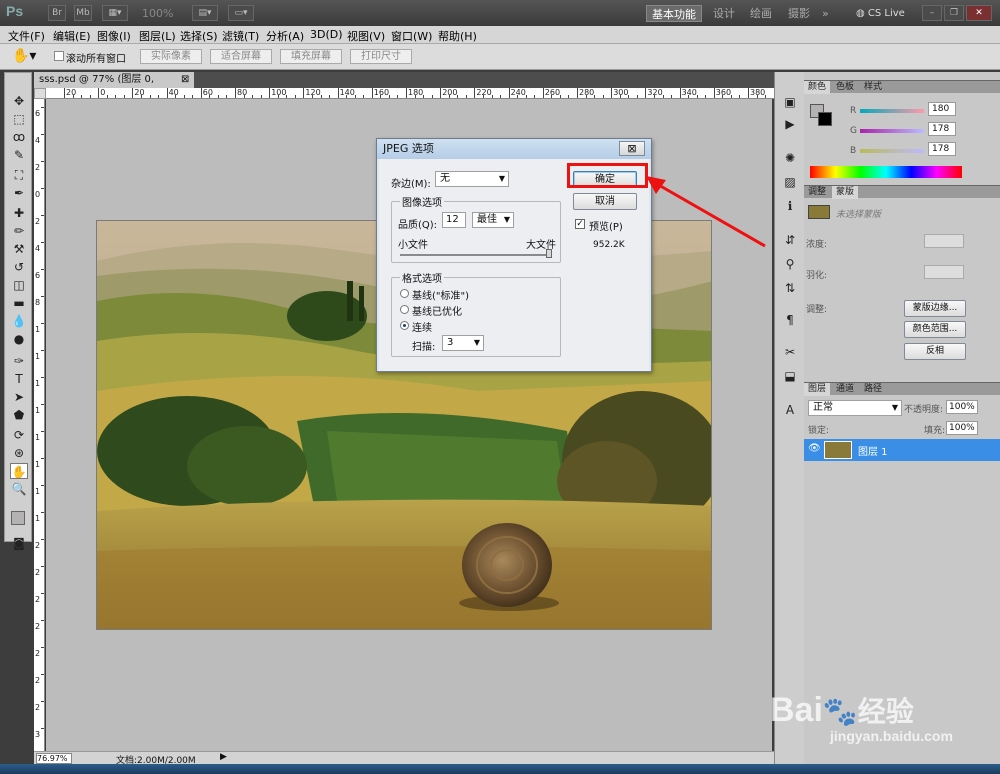  I want to click on menu-image: 图像(I), so click(114, 36).